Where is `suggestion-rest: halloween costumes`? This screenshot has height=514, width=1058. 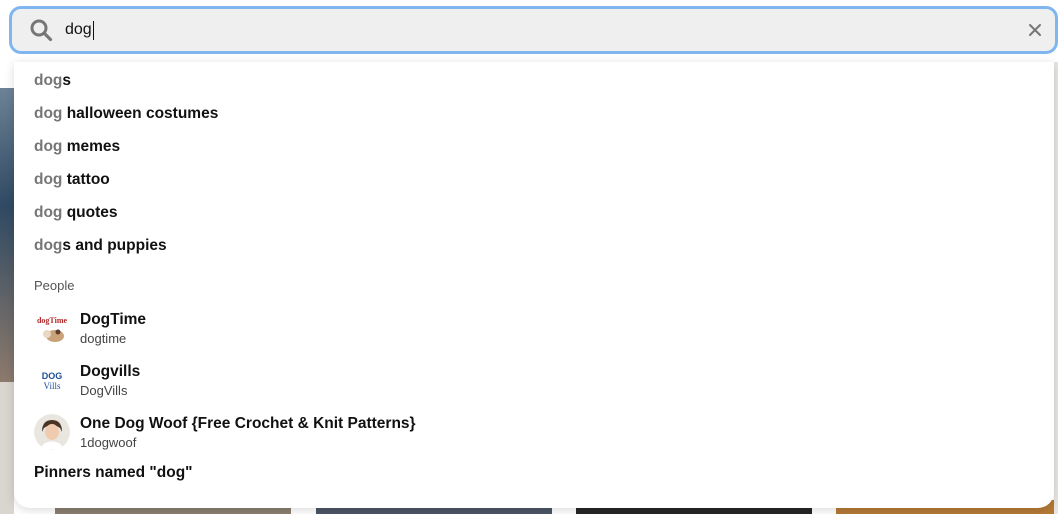 suggestion-rest: halloween costumes is located at coordinates (140, 113).